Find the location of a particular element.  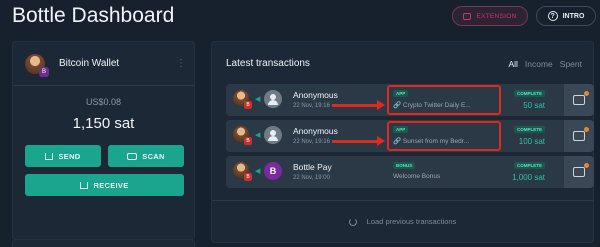

receive-button: RECEIVE is located at coordinates (104, 185).